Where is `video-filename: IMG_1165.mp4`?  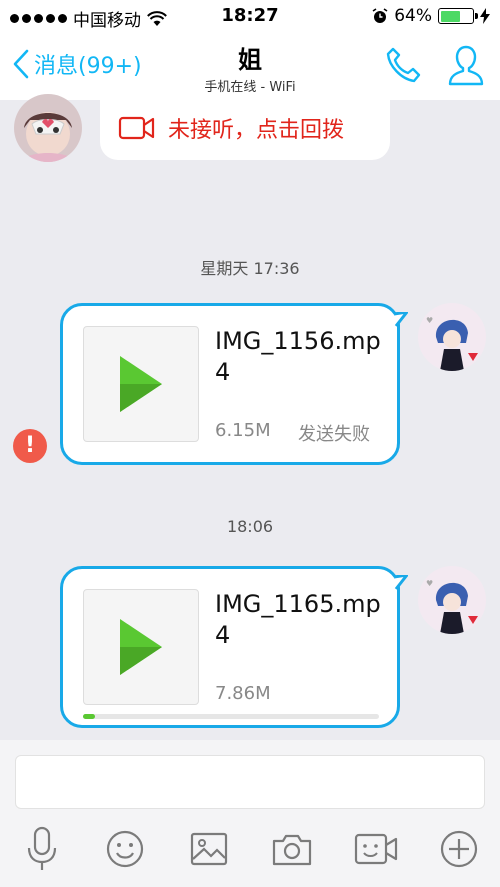 video-filename: IMG_1165.mp4 is located at coordinates (298, 619).